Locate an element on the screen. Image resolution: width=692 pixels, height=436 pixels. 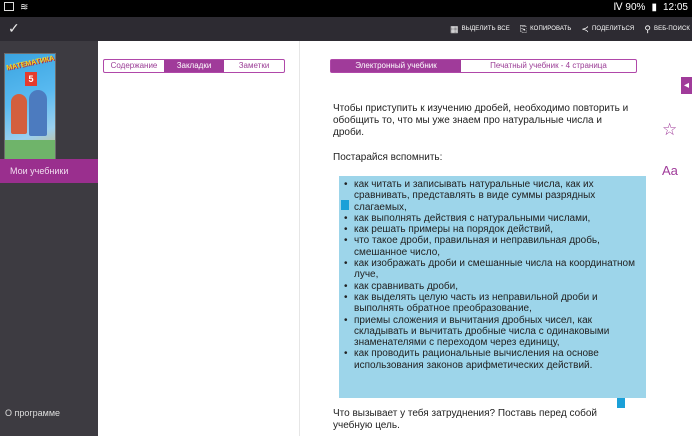
bookmark-star-icon: ☆ is located at coordinates (669, 130).